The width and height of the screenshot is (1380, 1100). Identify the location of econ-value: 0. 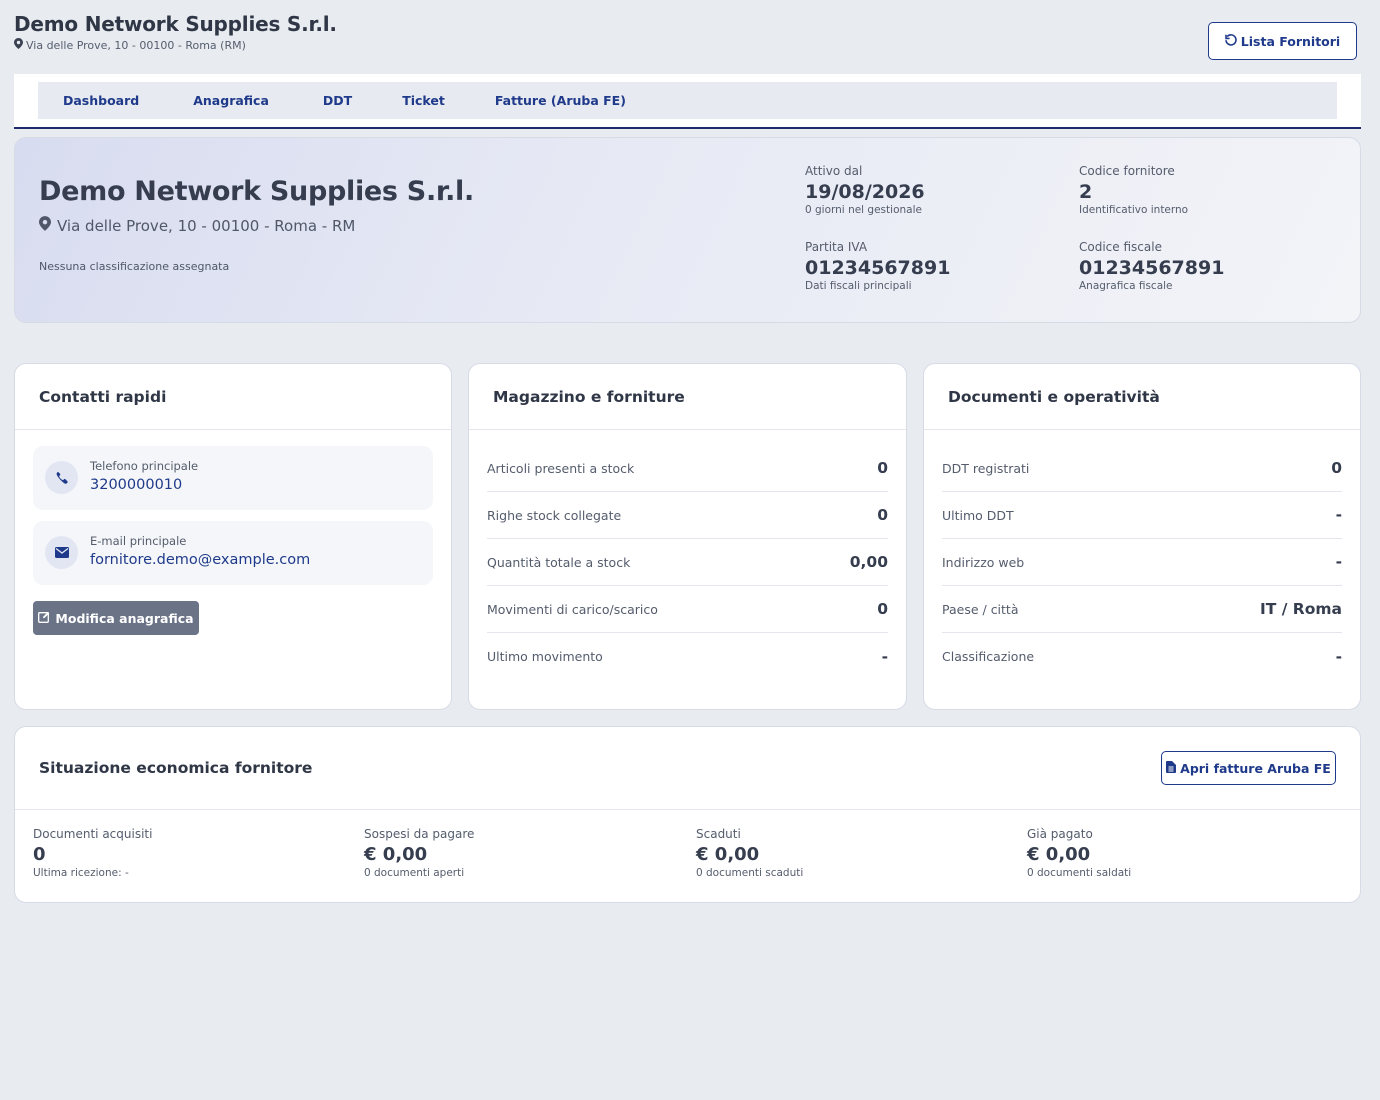
(39, 854).